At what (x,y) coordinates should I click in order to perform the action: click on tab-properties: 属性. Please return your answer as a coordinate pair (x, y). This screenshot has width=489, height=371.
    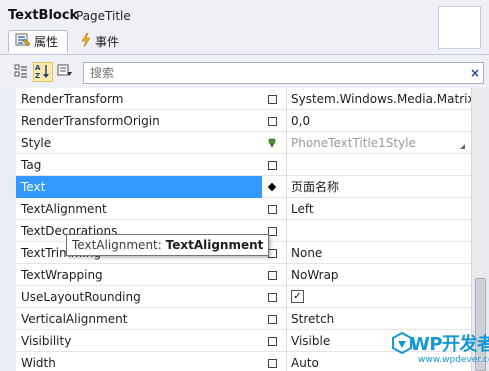
    Looking at the image, I should click on (38, 41).